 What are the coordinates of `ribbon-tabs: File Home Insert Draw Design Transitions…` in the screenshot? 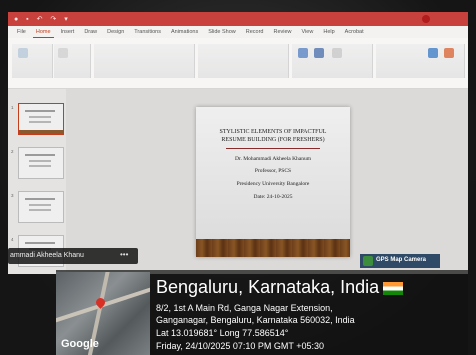 It's located at (238, 32).